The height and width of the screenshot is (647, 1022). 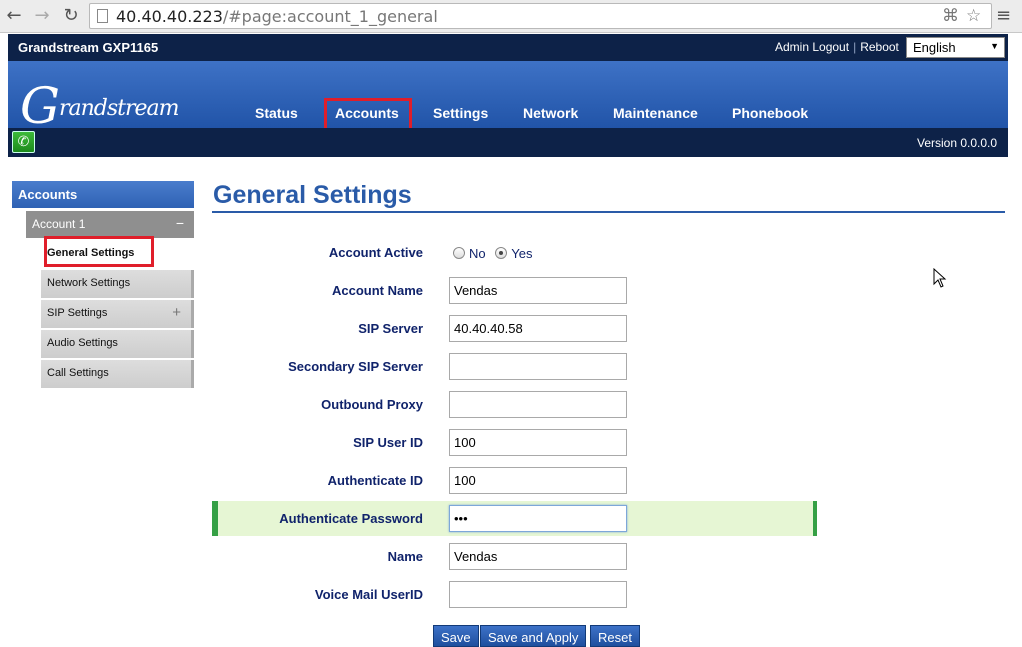 What do you see at coordinates (99, 106) in the screenshot?
I see `grandstream-logo: Grandstream` at bounding box center [99, 106].